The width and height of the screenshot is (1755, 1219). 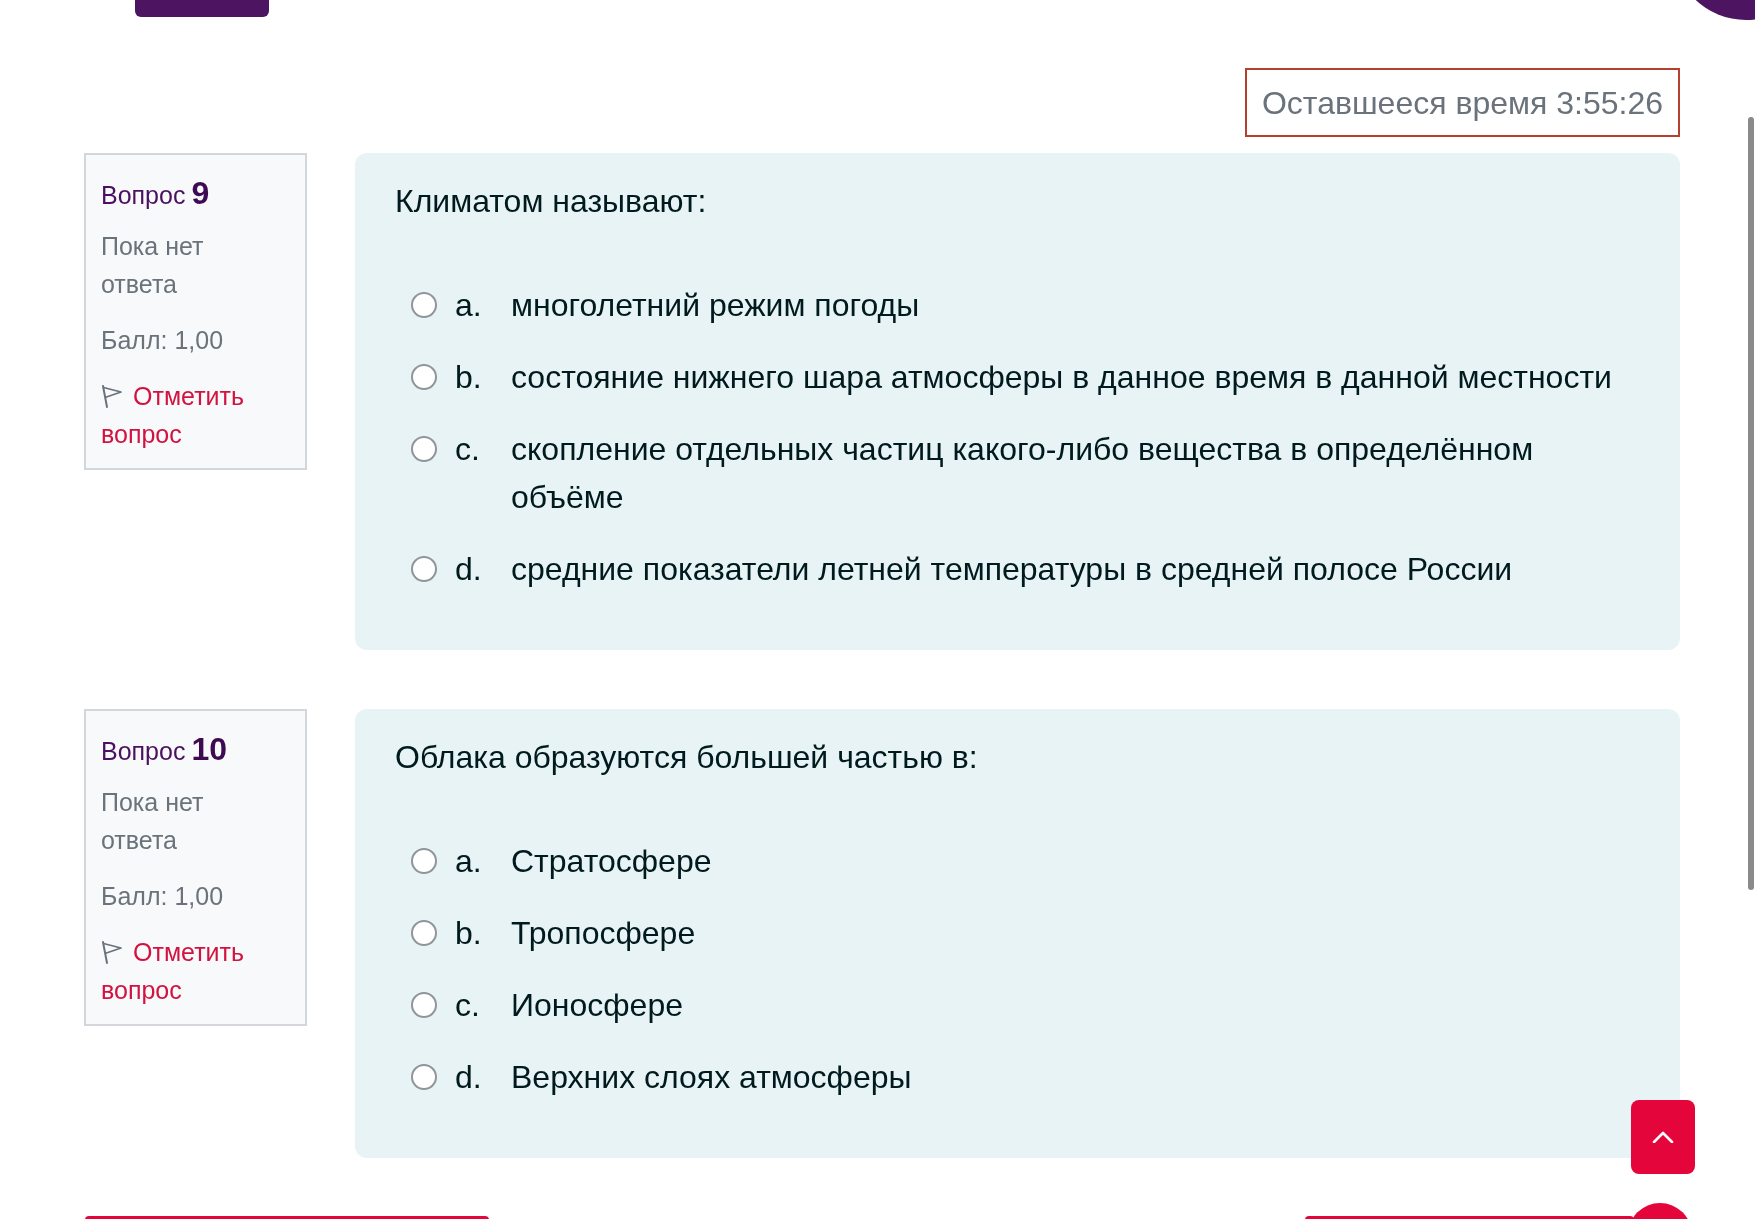 What do you see at coordinates (1012, 569) in the screenshot?
I see `option-text: средние показатели летней температуры в средней полосе России` at bounding box center [1012, 569].